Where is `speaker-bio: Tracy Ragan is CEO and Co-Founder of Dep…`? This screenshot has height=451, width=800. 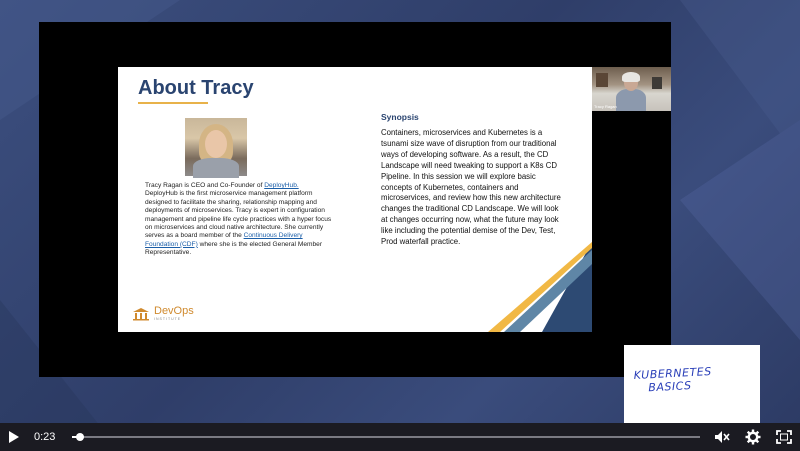
speaker-bio: Tracy Ragan is CEO and Co-Founder of Dep… is located at coordinates (239, 220).